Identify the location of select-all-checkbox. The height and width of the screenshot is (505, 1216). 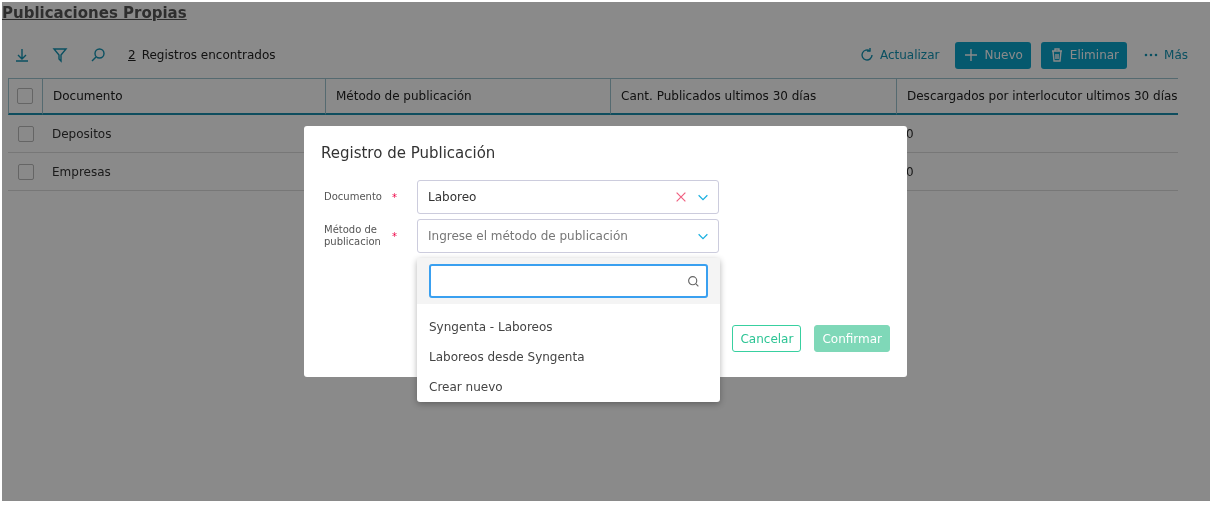
(25, 96).